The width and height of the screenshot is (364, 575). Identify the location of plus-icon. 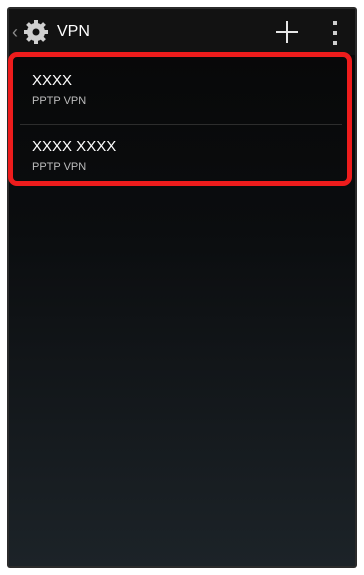
(287, 32).